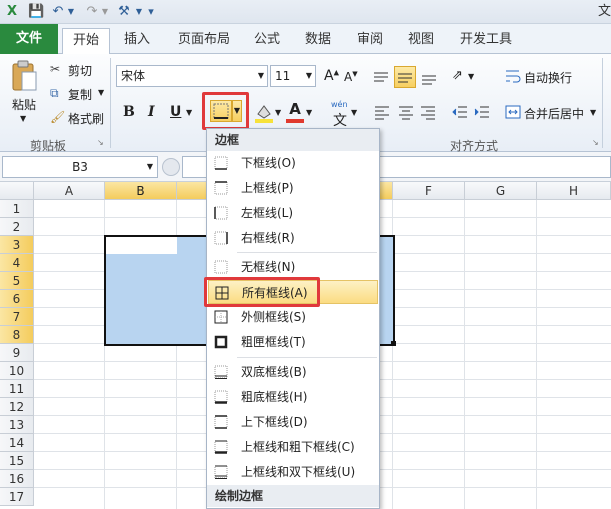  What do you see at coordinates (86, 41) in the screenshot?
I see `tab-home: 开始` at bounding box center [86, 41].